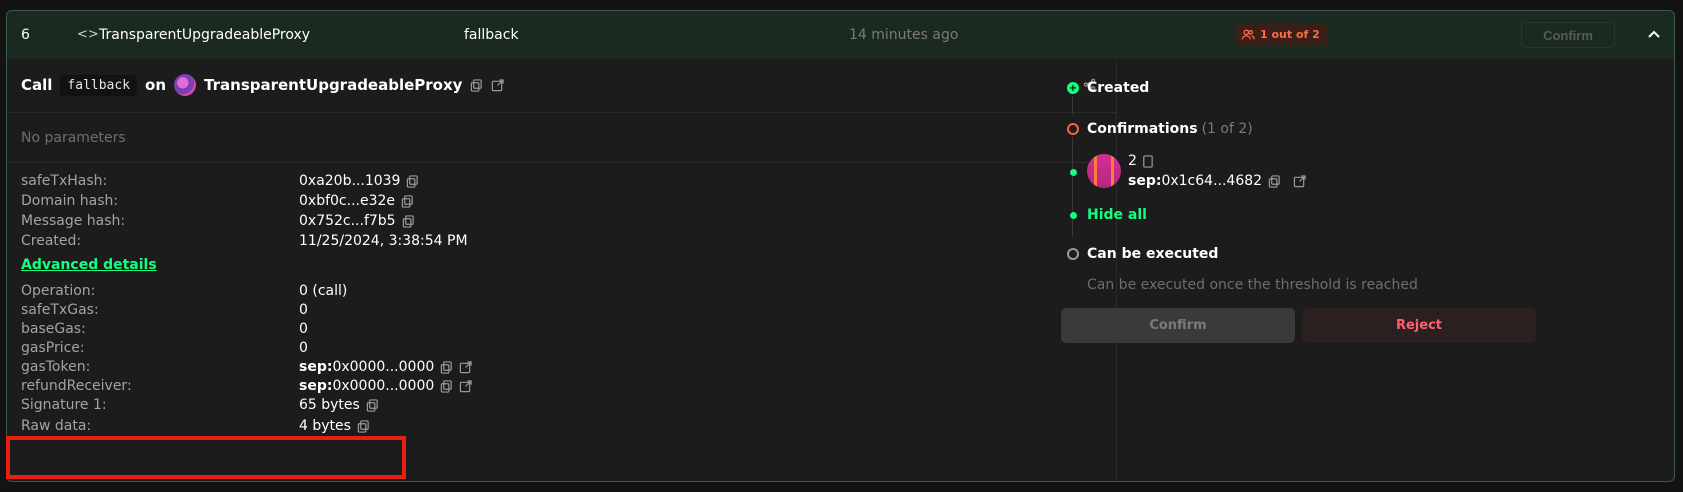 The height and width of the screenshot is (492, 1683). I want to click on signer-dot, so click(1073, 172).